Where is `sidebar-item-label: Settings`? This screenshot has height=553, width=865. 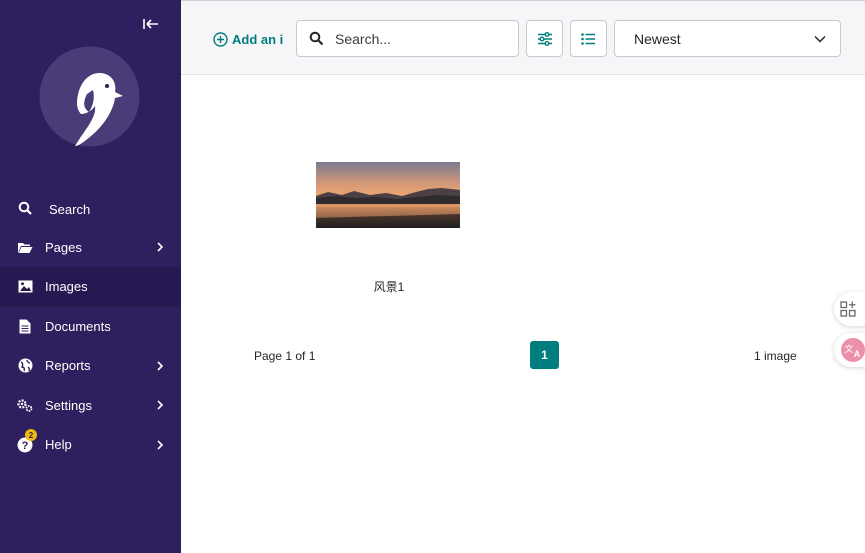
sidebar-item-label: Settings is located at coordinates (68, 405).